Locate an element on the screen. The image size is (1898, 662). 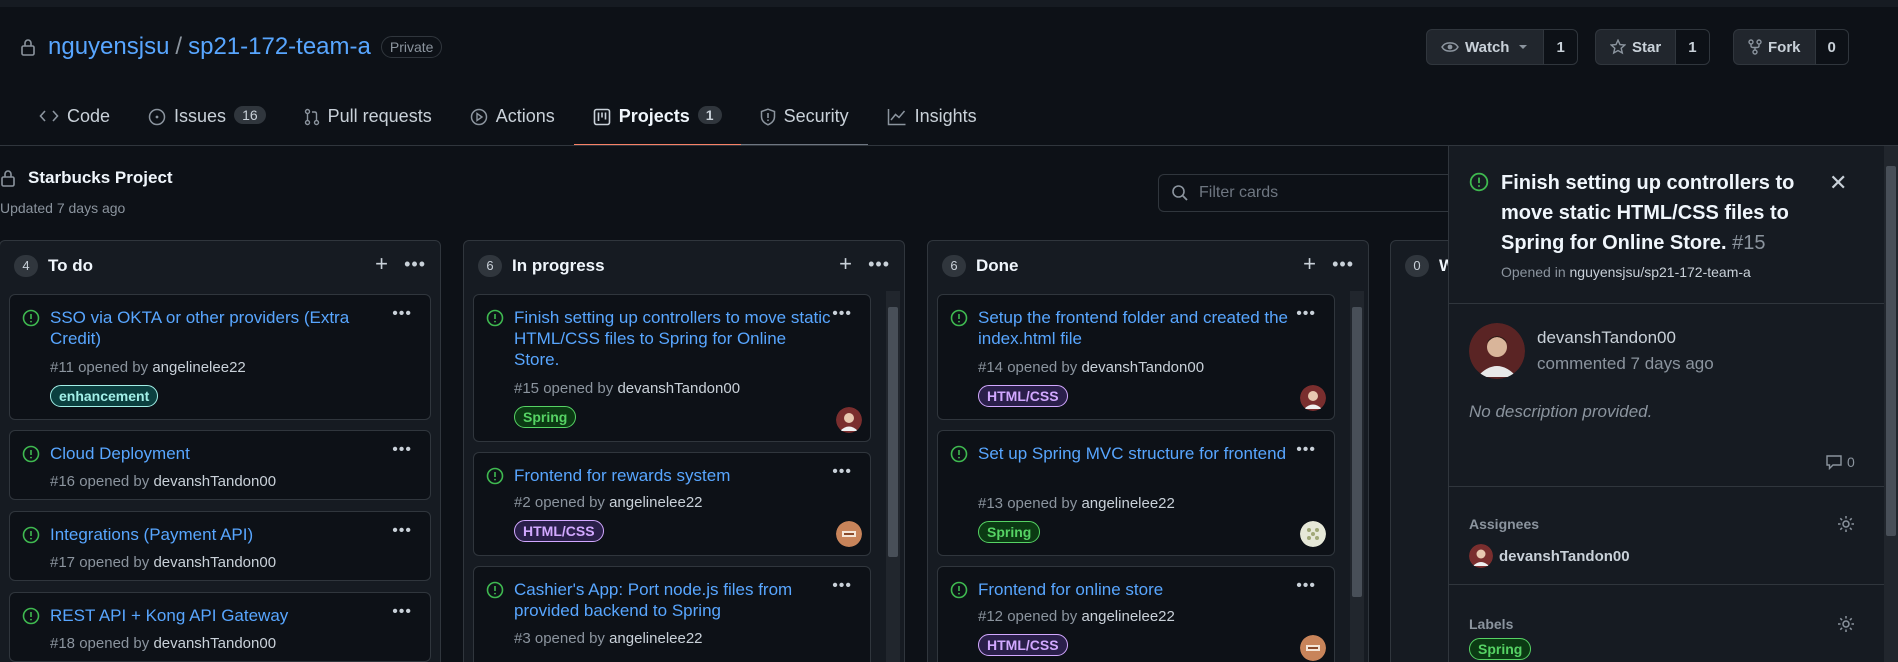
code-icon is located at coordinates (49, 116).